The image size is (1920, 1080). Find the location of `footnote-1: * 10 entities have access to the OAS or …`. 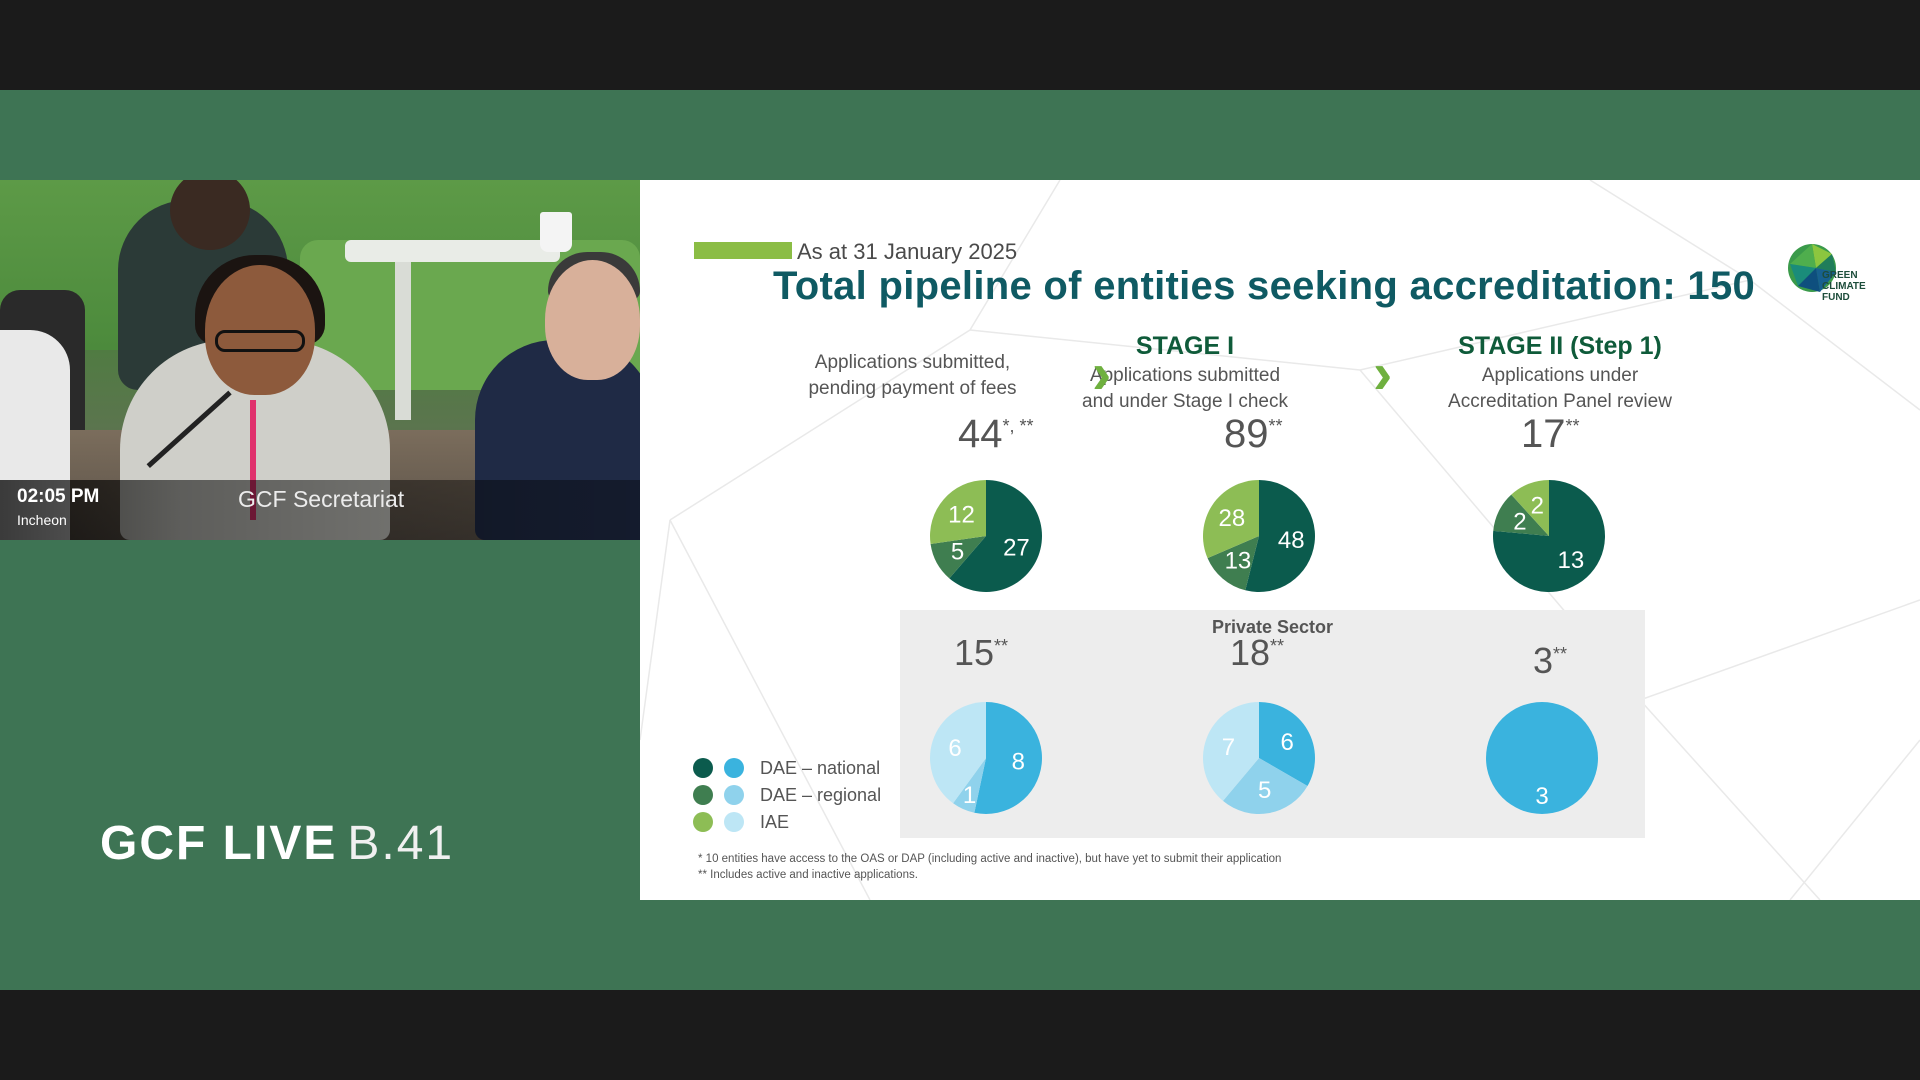

footnote-1: * 10 entities have access to the OAS or … is located at coordinates (990, 859).